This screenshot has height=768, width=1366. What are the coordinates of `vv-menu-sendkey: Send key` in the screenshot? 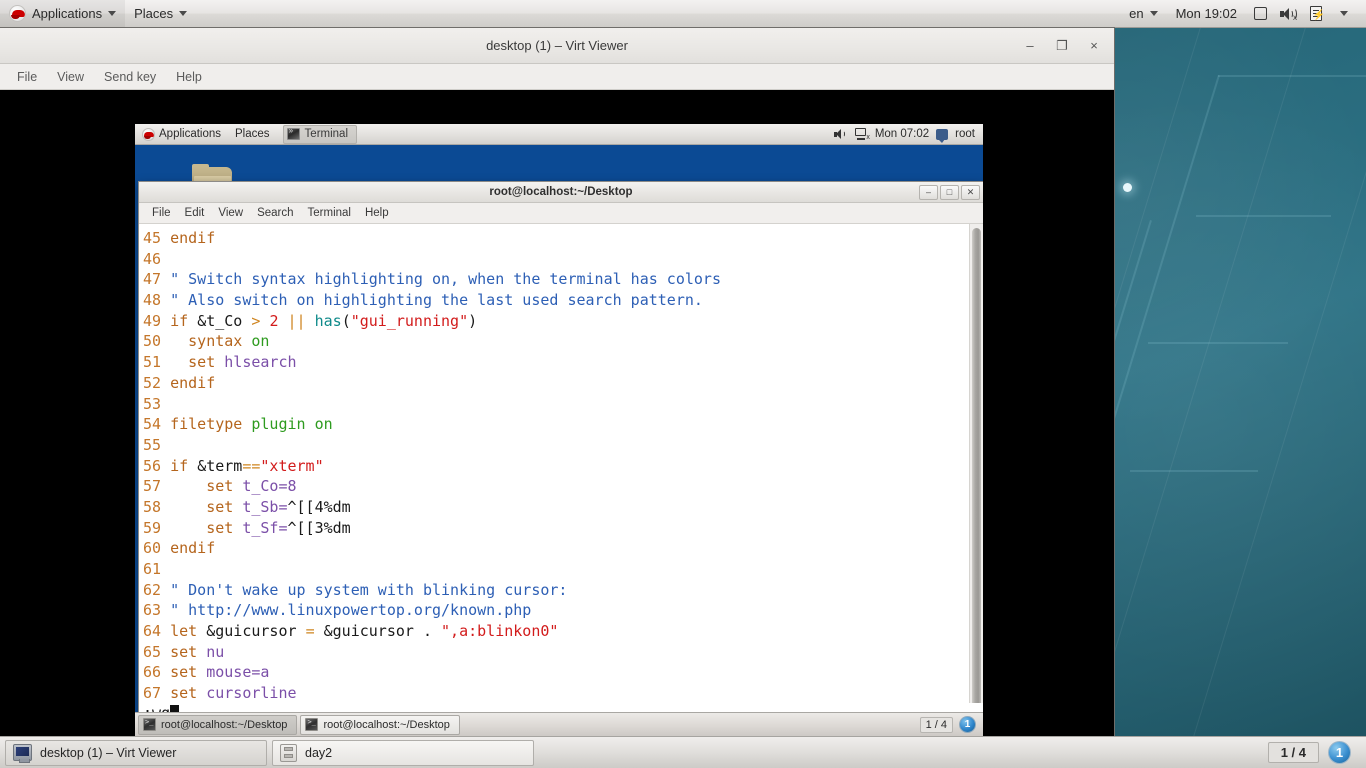 It's located at (130, 77).